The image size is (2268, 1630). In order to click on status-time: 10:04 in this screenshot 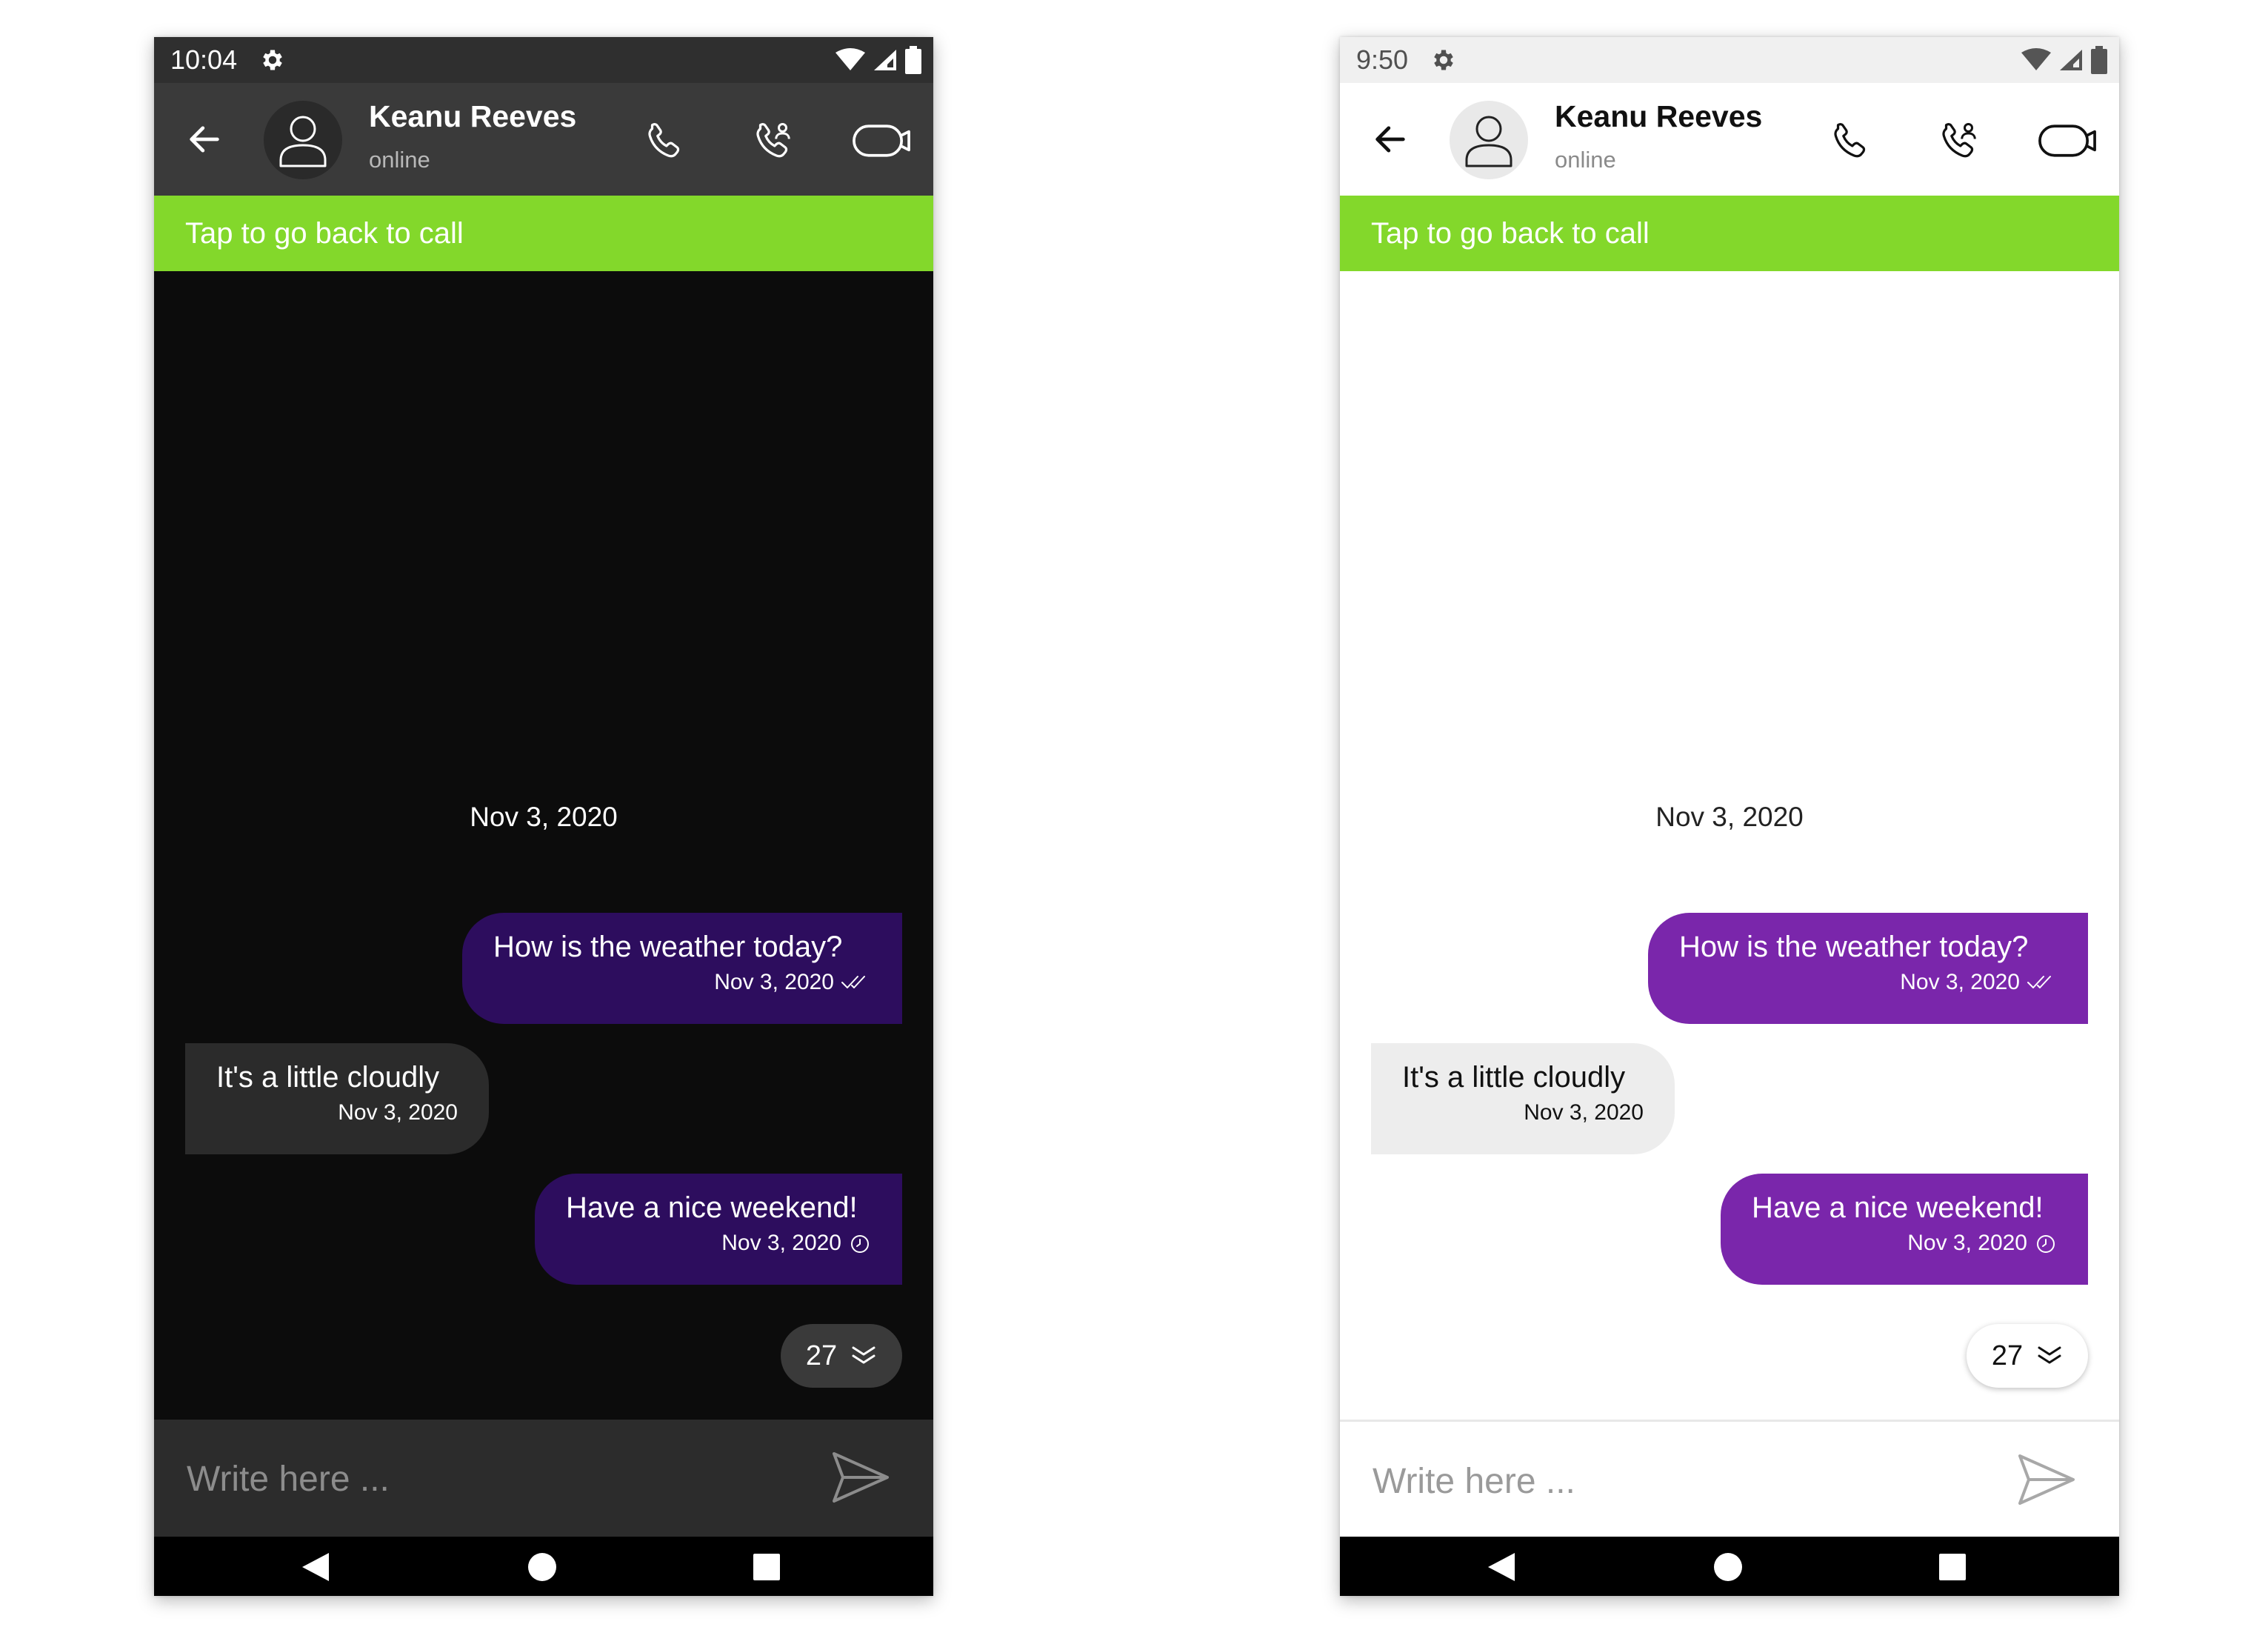, I will do `click(204, 60)`.